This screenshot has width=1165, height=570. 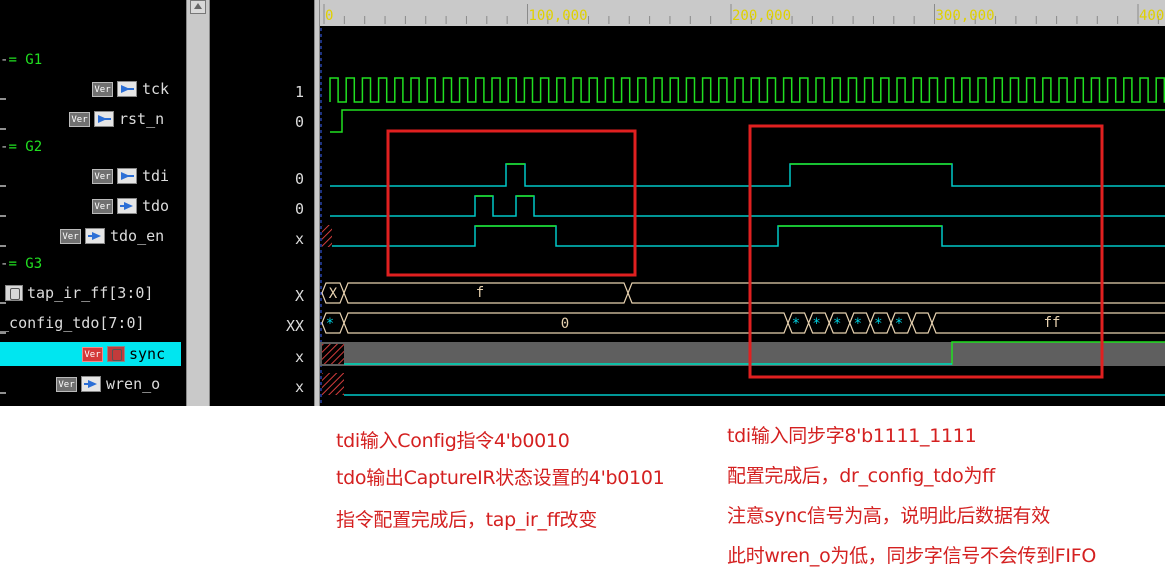 What do you see at coordinates (294, 326) in the screenshot?
I see `value-config-tdo: XX` at bounding box center [294, 326].